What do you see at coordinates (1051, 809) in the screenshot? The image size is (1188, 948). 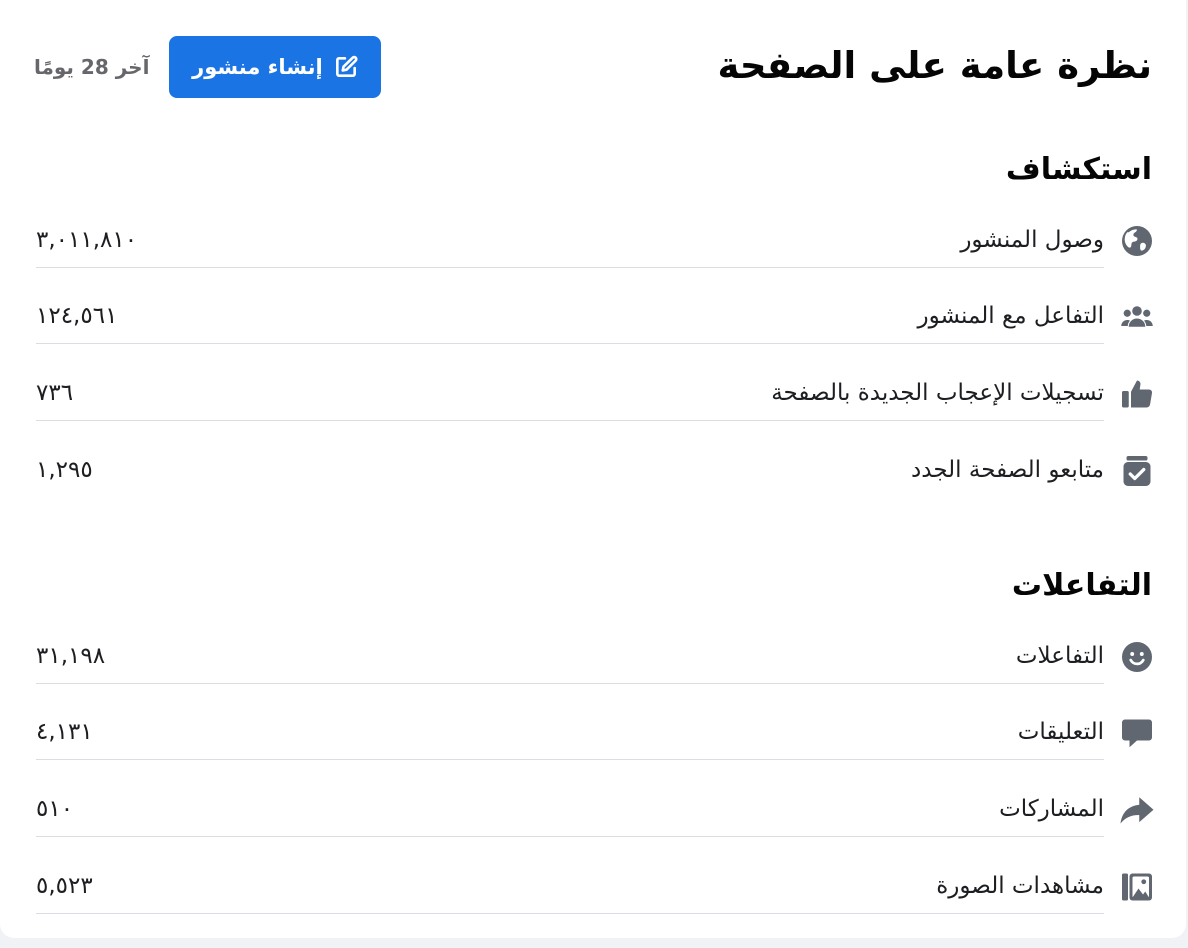 I see `metric-label: المشاركات` at bounding box center [1051, 809].